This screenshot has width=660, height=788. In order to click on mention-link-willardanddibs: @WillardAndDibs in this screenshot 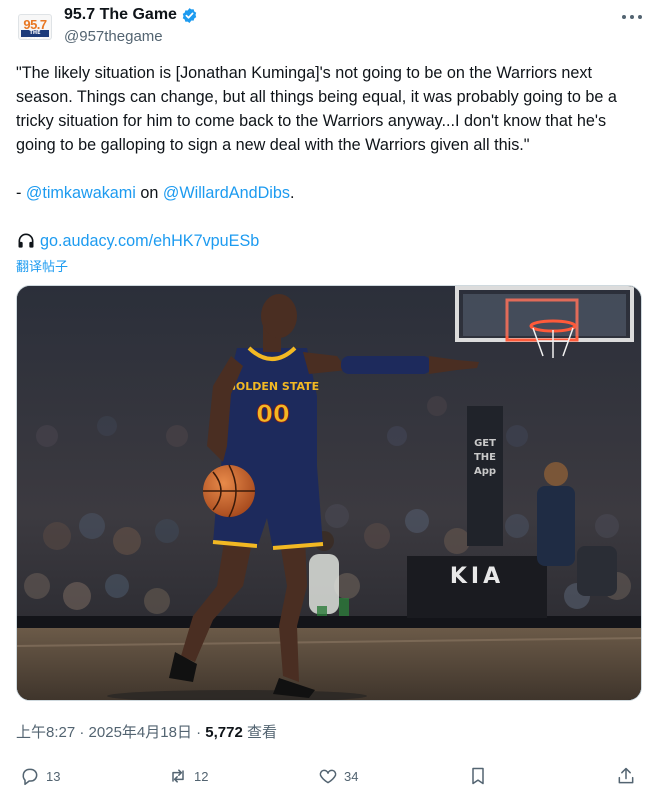, I will do `click(226, 193)`.